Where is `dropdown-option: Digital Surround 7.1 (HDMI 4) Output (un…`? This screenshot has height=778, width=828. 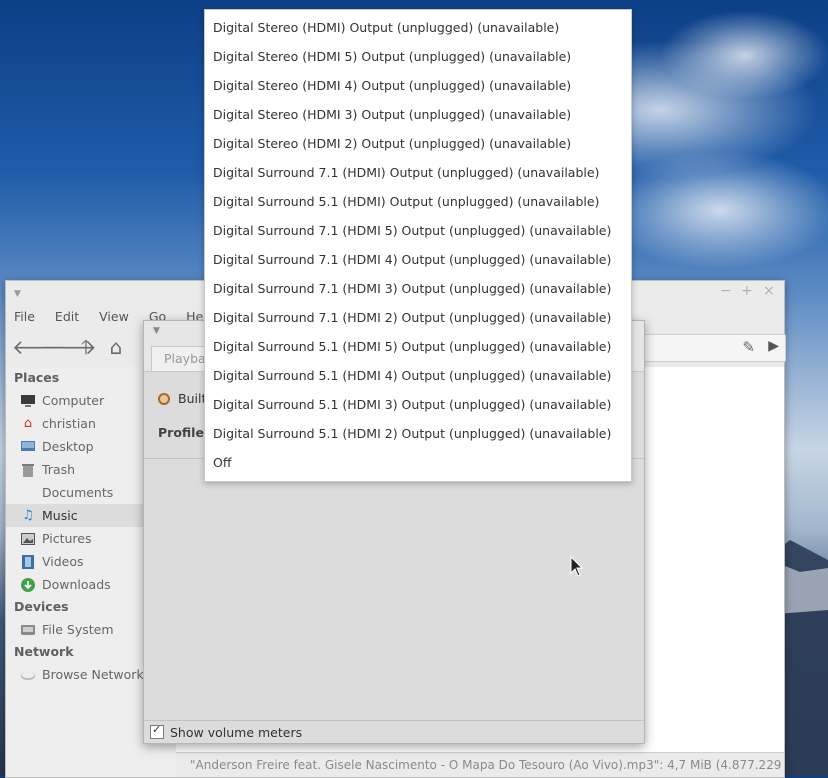
dropdown-option: Digital Surround 7.1 (HDMI 4) Output (un… is located at coordinates (418, 259).